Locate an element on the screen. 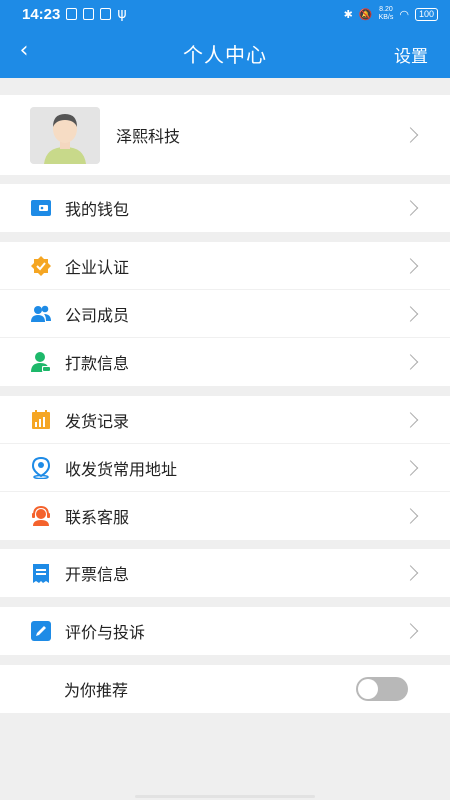 This screenshot has height=800, width=450. message-icon is located at coordinates (89, 14).